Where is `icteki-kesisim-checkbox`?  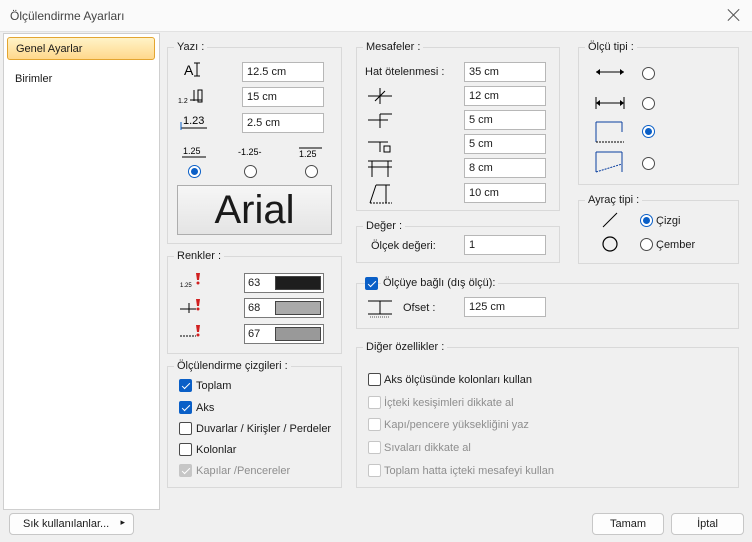
icteki-kesisim-checkbox is located at coordinates (374, 402).